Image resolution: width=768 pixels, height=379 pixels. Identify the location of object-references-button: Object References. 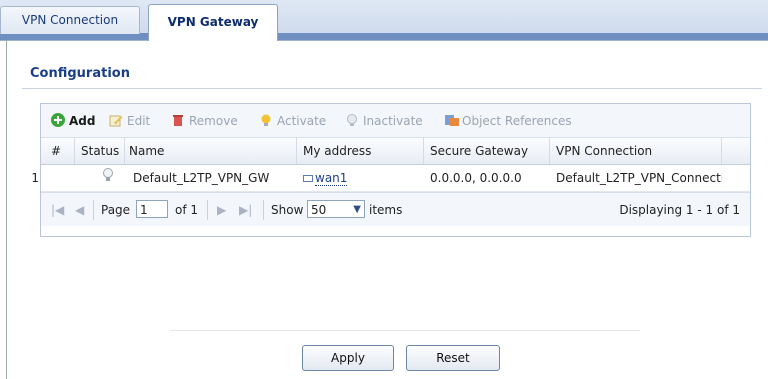
(508, 121).